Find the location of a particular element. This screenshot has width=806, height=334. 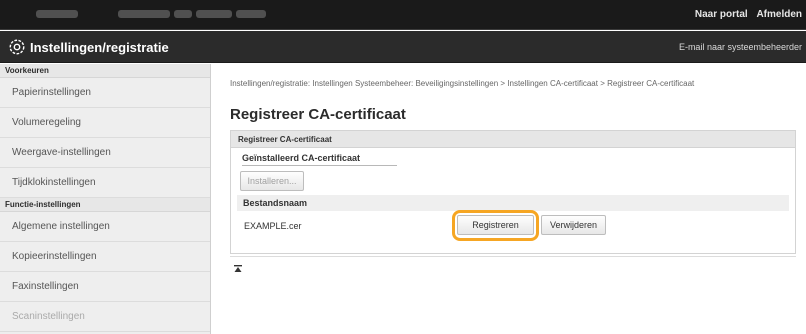

logout-link: Afmelden is located at coordinates (779, 14).